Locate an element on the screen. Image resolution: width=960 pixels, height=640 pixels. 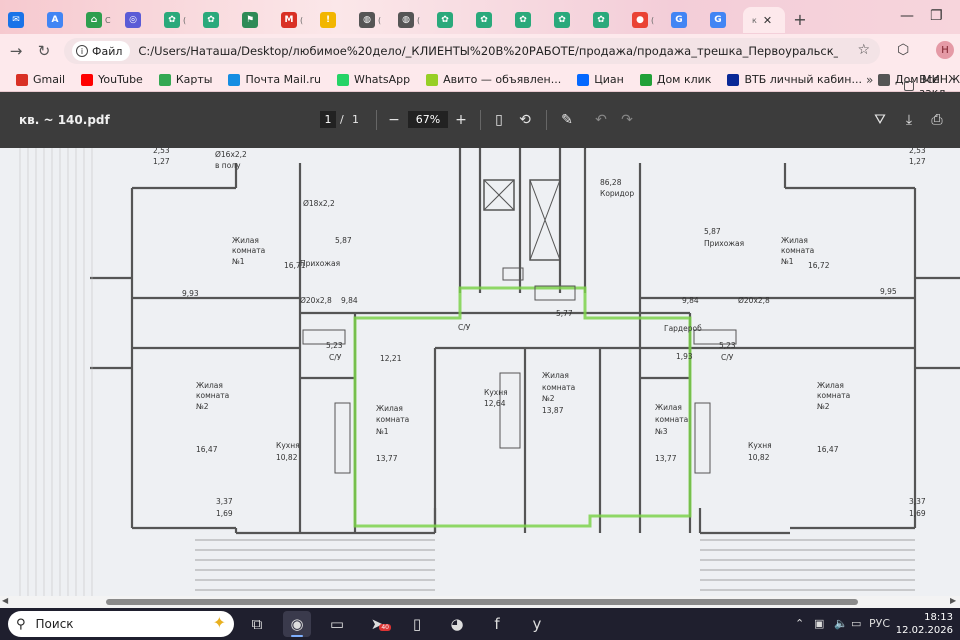
browser-tab: ◎ is located at coordinates (138, 20).